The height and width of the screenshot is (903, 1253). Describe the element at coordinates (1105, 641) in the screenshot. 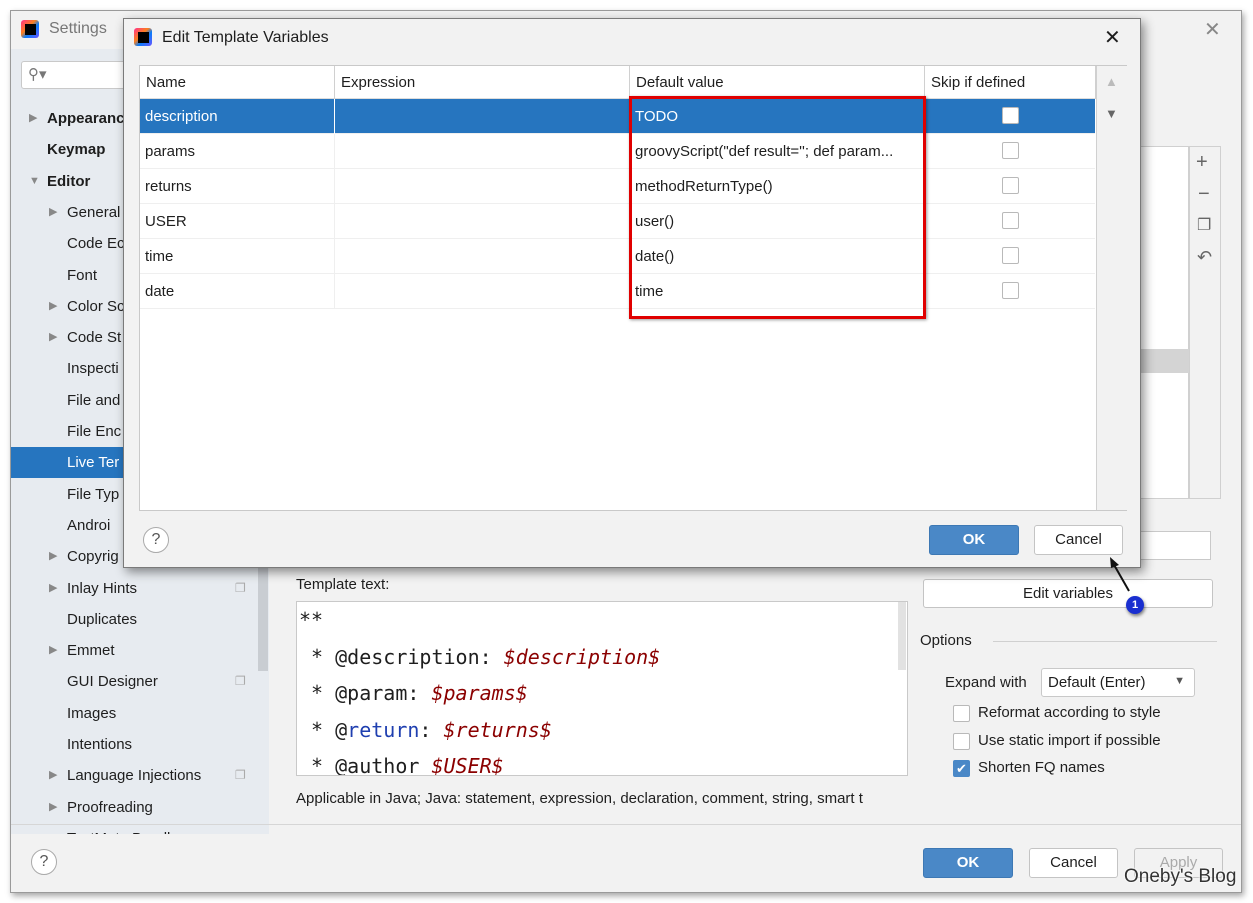

I see `divider` at that location.